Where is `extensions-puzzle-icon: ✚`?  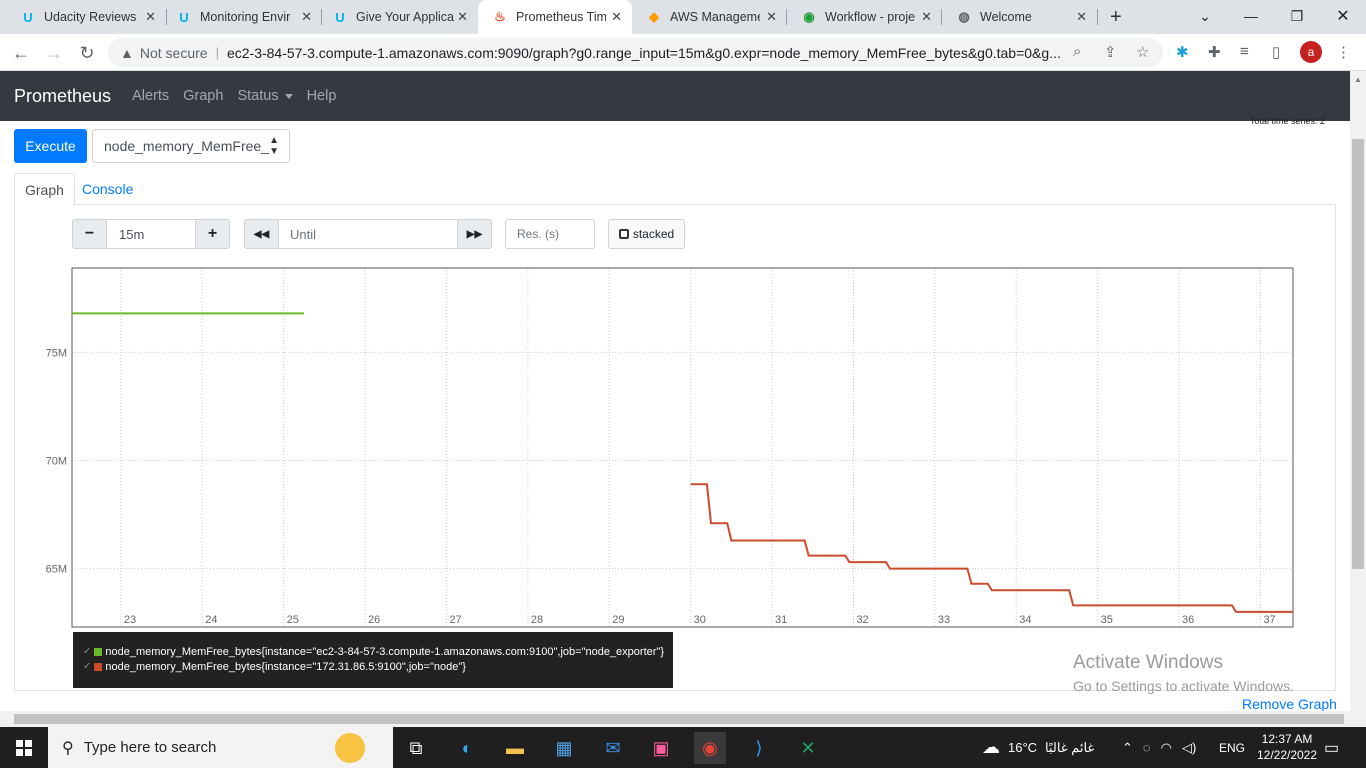
extensions-puzzle-icon: ✚ is located at coordinates (1214, 52).